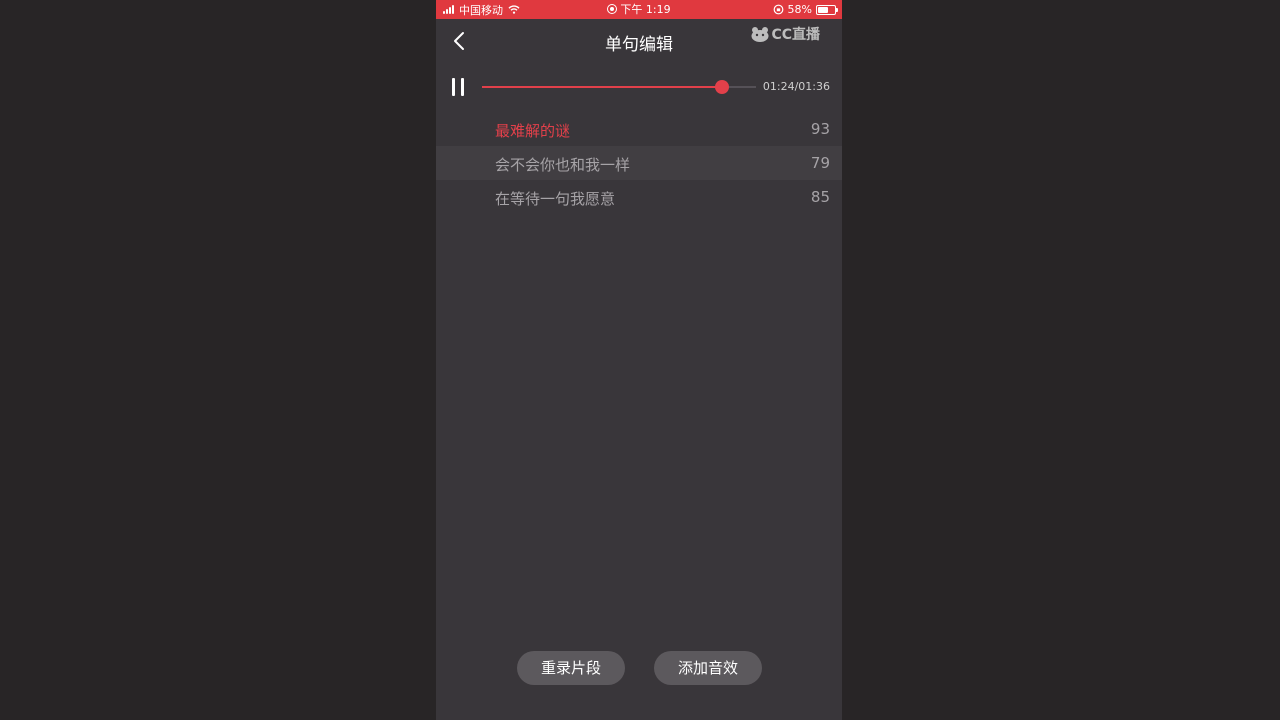  I want to click on lyrics-list: 最难解的谜 93 会不会你也和我一样 79 在等待一句我愿意 85, so click(639, 163).